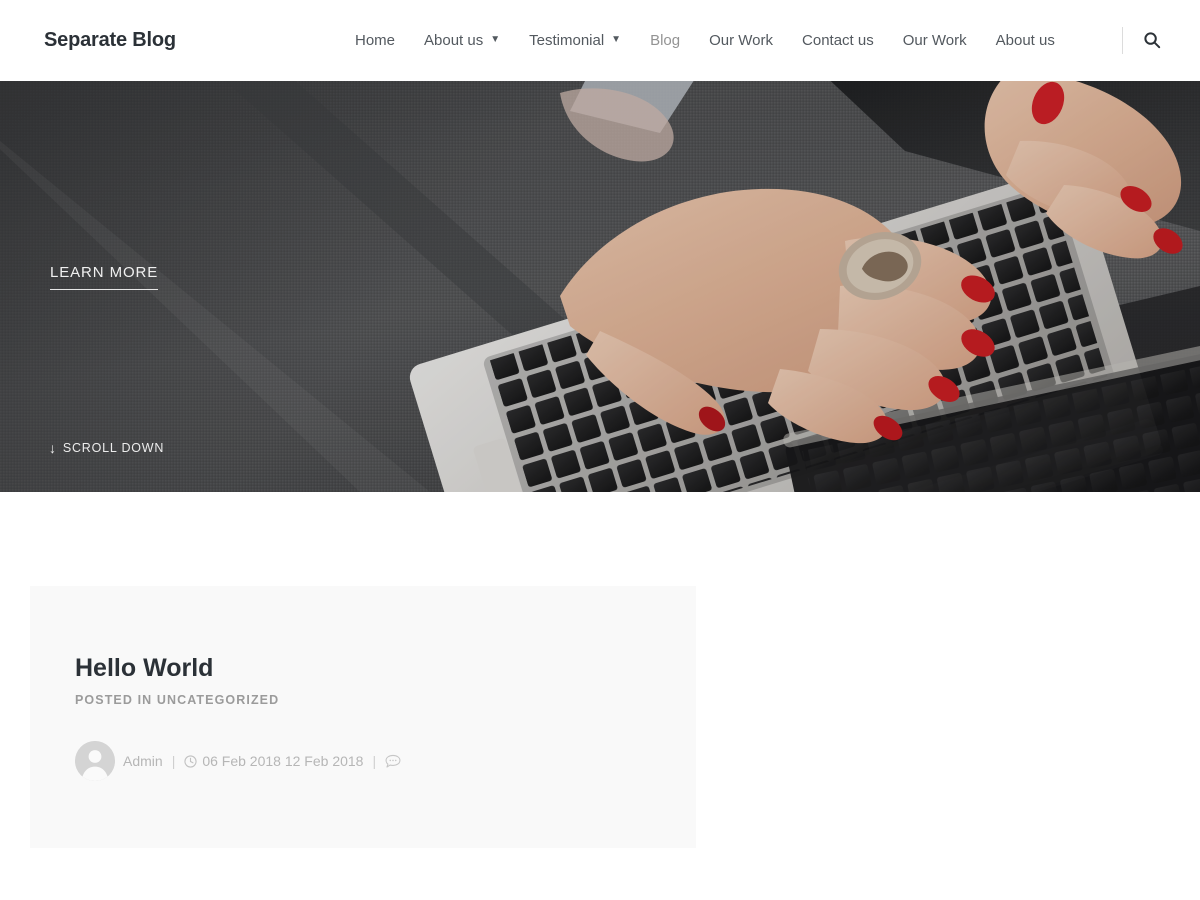  I want to click on nav-item-about-us: About us ▼, so click(462, 41).